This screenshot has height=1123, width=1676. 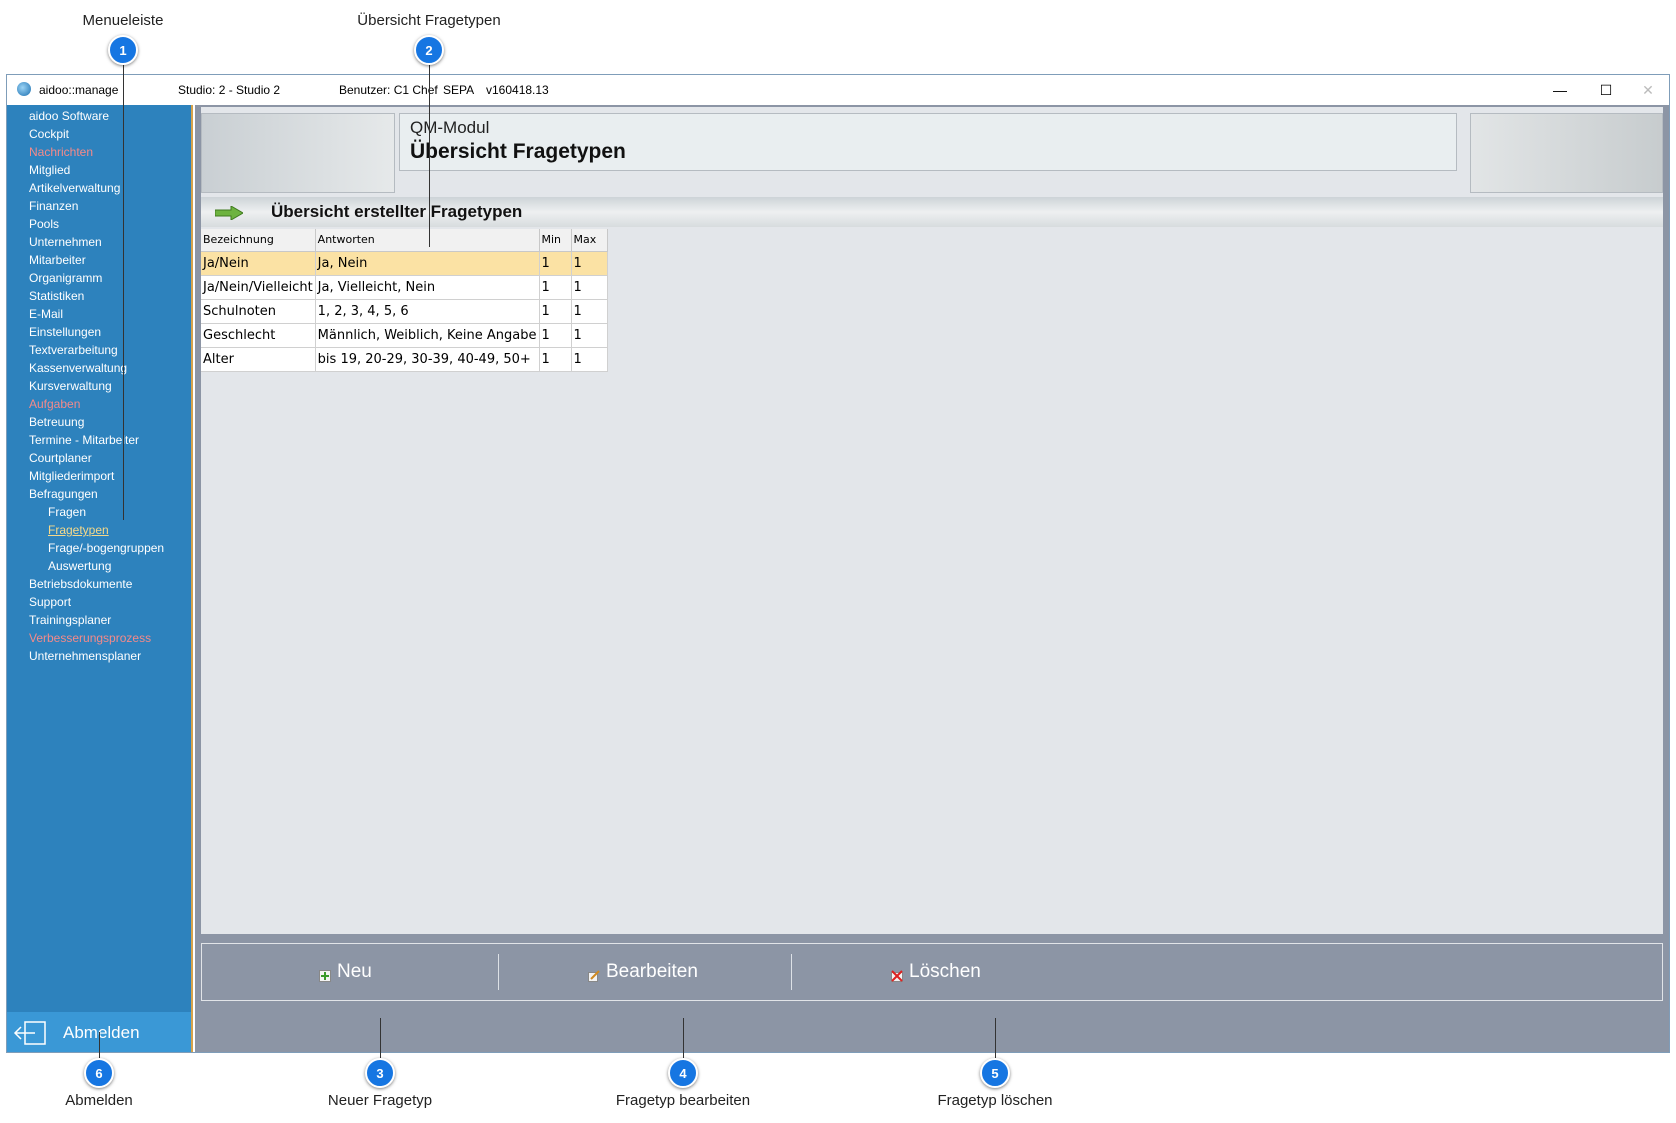 What do you see at coordinates (96, 350) in the screenshot?
I see `sidebar-item-textverarbeitung: Textverarbeitung` at bounding box center [96, 350].